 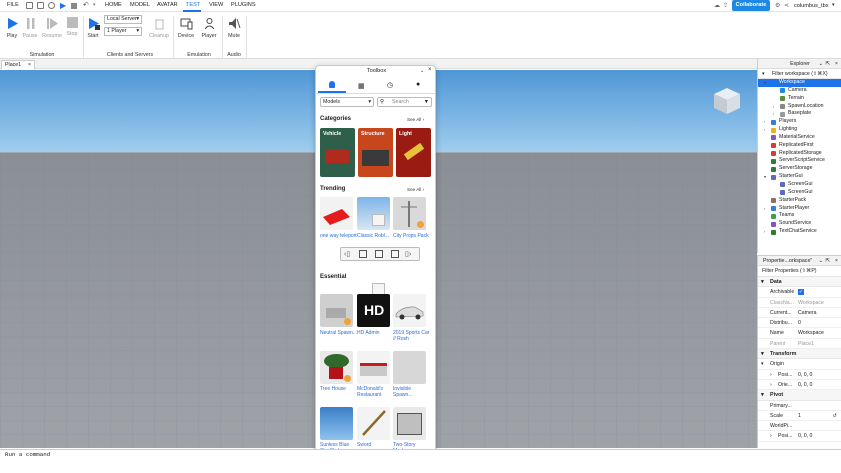 I want to click on cleanup-button: Cleanup, so click(x=159, y=28).